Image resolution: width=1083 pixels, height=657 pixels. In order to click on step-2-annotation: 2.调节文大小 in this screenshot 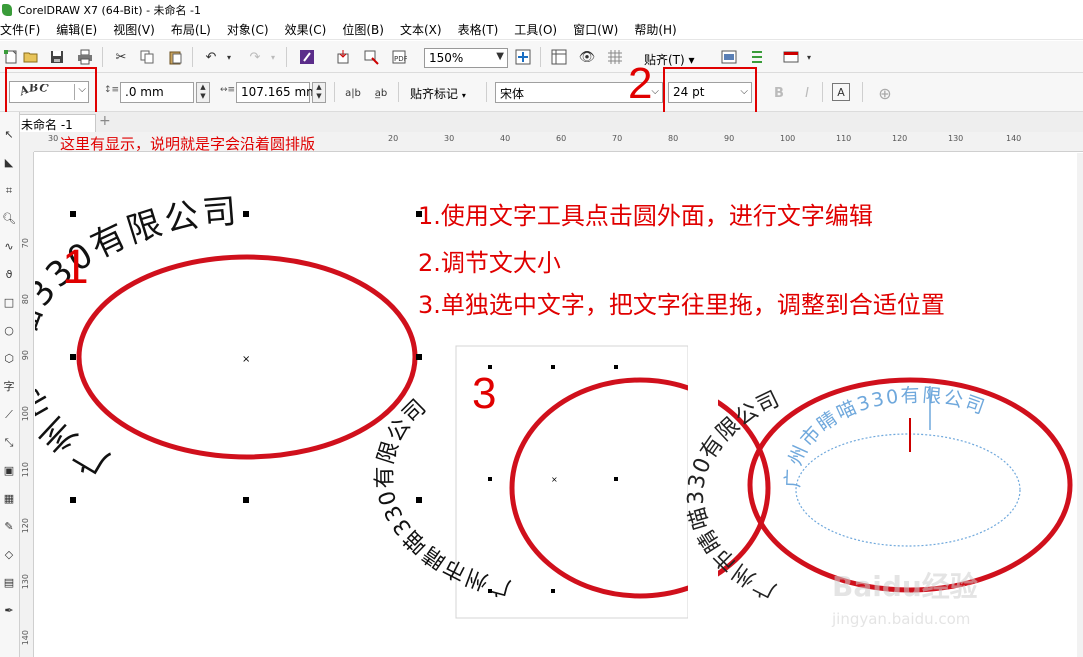, I will do `click(489, 263)`.